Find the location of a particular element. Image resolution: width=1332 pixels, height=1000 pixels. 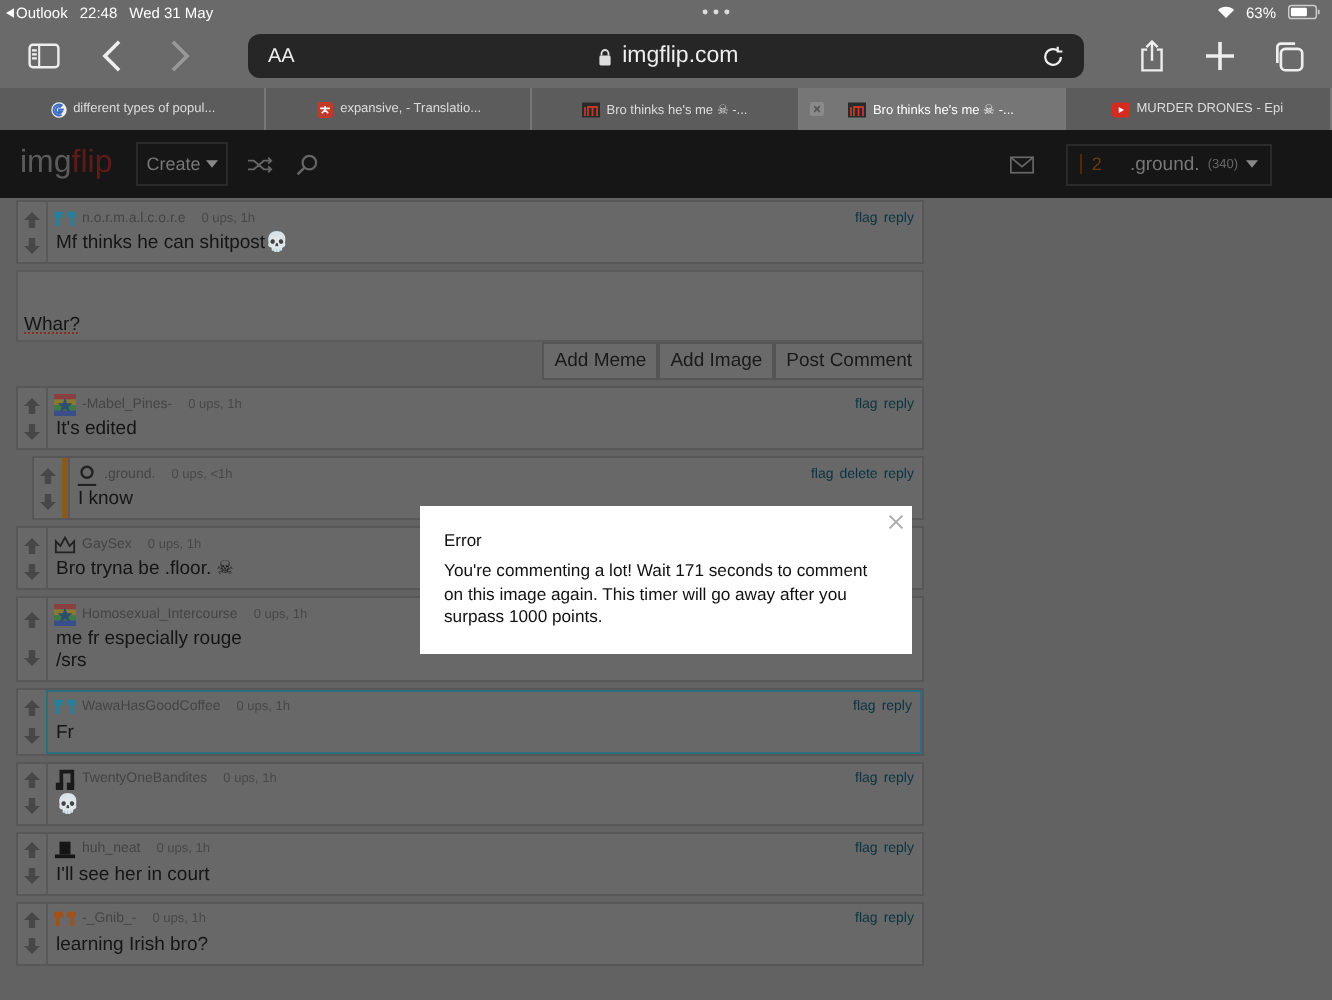

close-tab-icon is located at coordinates (816, 109).